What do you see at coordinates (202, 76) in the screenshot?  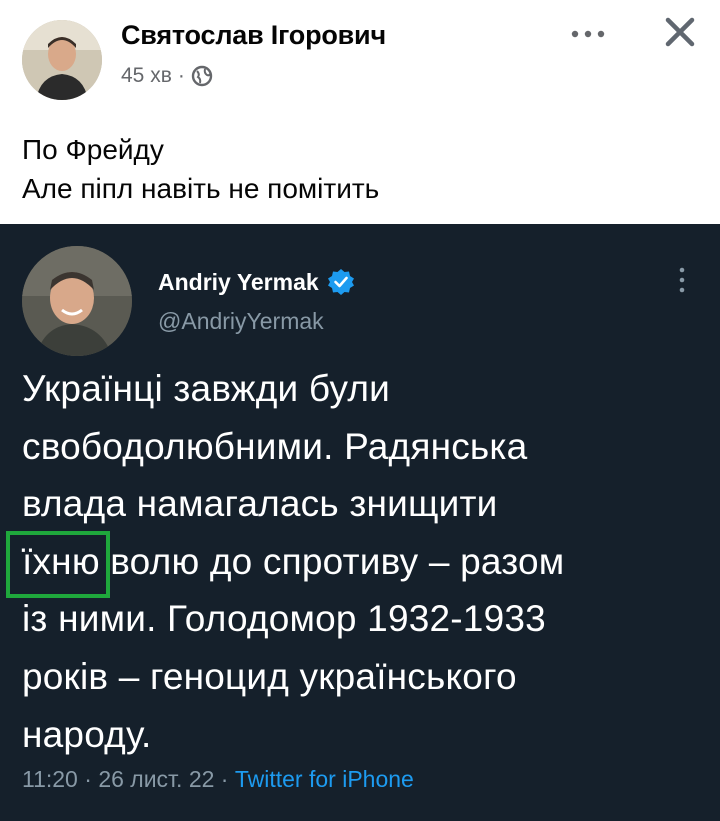 I see `globe-icon` at bounding box center [202, 76].